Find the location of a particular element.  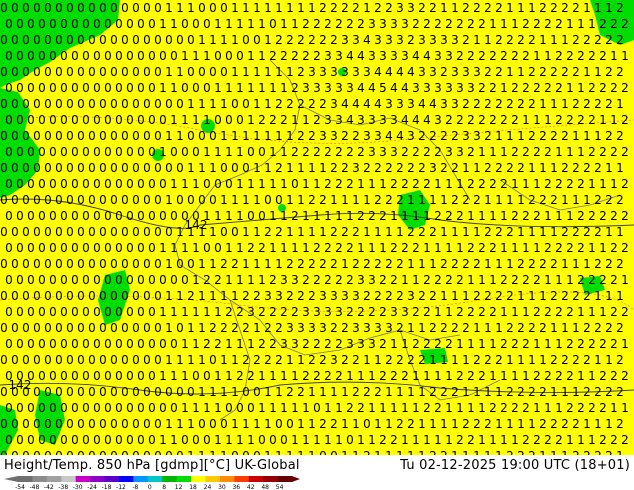

colorbar-arrow-right is located at coordinates (296, 479).